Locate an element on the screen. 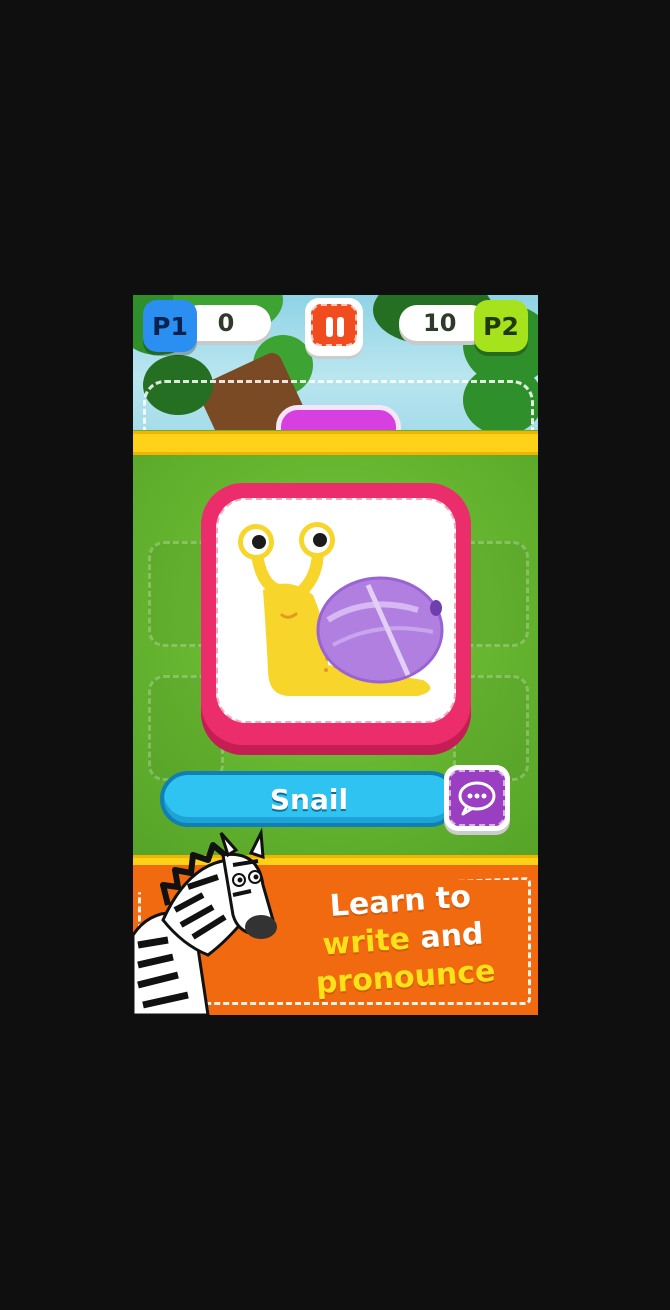 The image size is (670, 1310). snail-illustration is located at coordinates (341, 609).